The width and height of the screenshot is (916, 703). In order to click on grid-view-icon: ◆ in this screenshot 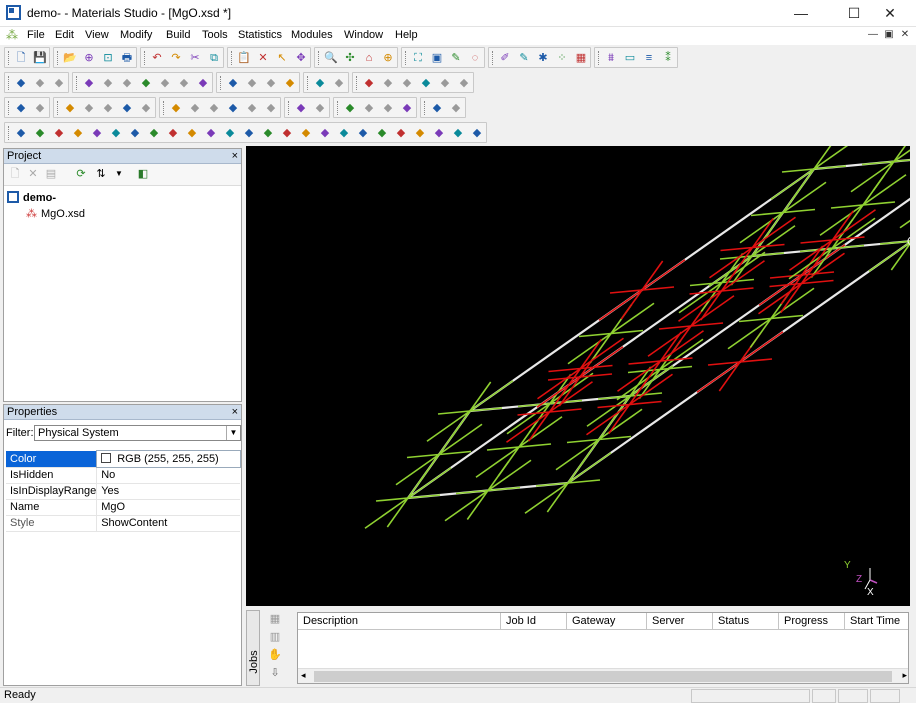, I will do `click(21, 108)`.